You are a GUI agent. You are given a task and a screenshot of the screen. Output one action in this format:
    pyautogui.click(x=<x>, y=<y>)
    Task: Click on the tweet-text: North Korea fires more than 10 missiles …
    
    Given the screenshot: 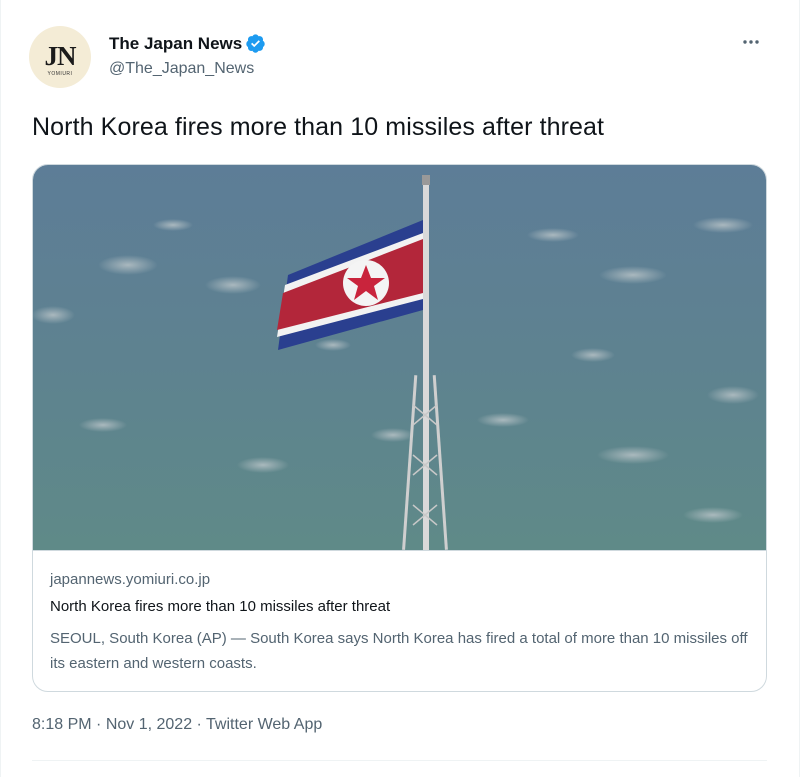 What is the action you would take?
    pyautogui.click(x=318, y=127)
    